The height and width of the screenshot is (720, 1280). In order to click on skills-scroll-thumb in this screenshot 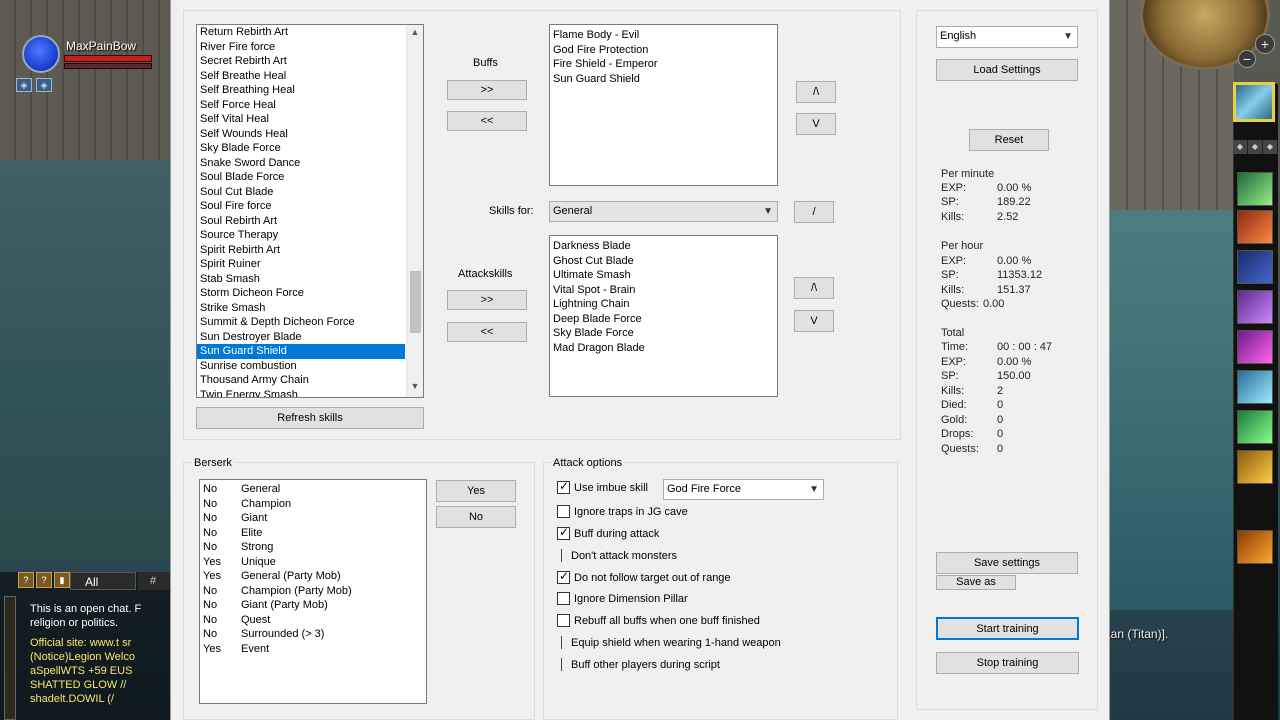, I will do `click(415, 302)`.